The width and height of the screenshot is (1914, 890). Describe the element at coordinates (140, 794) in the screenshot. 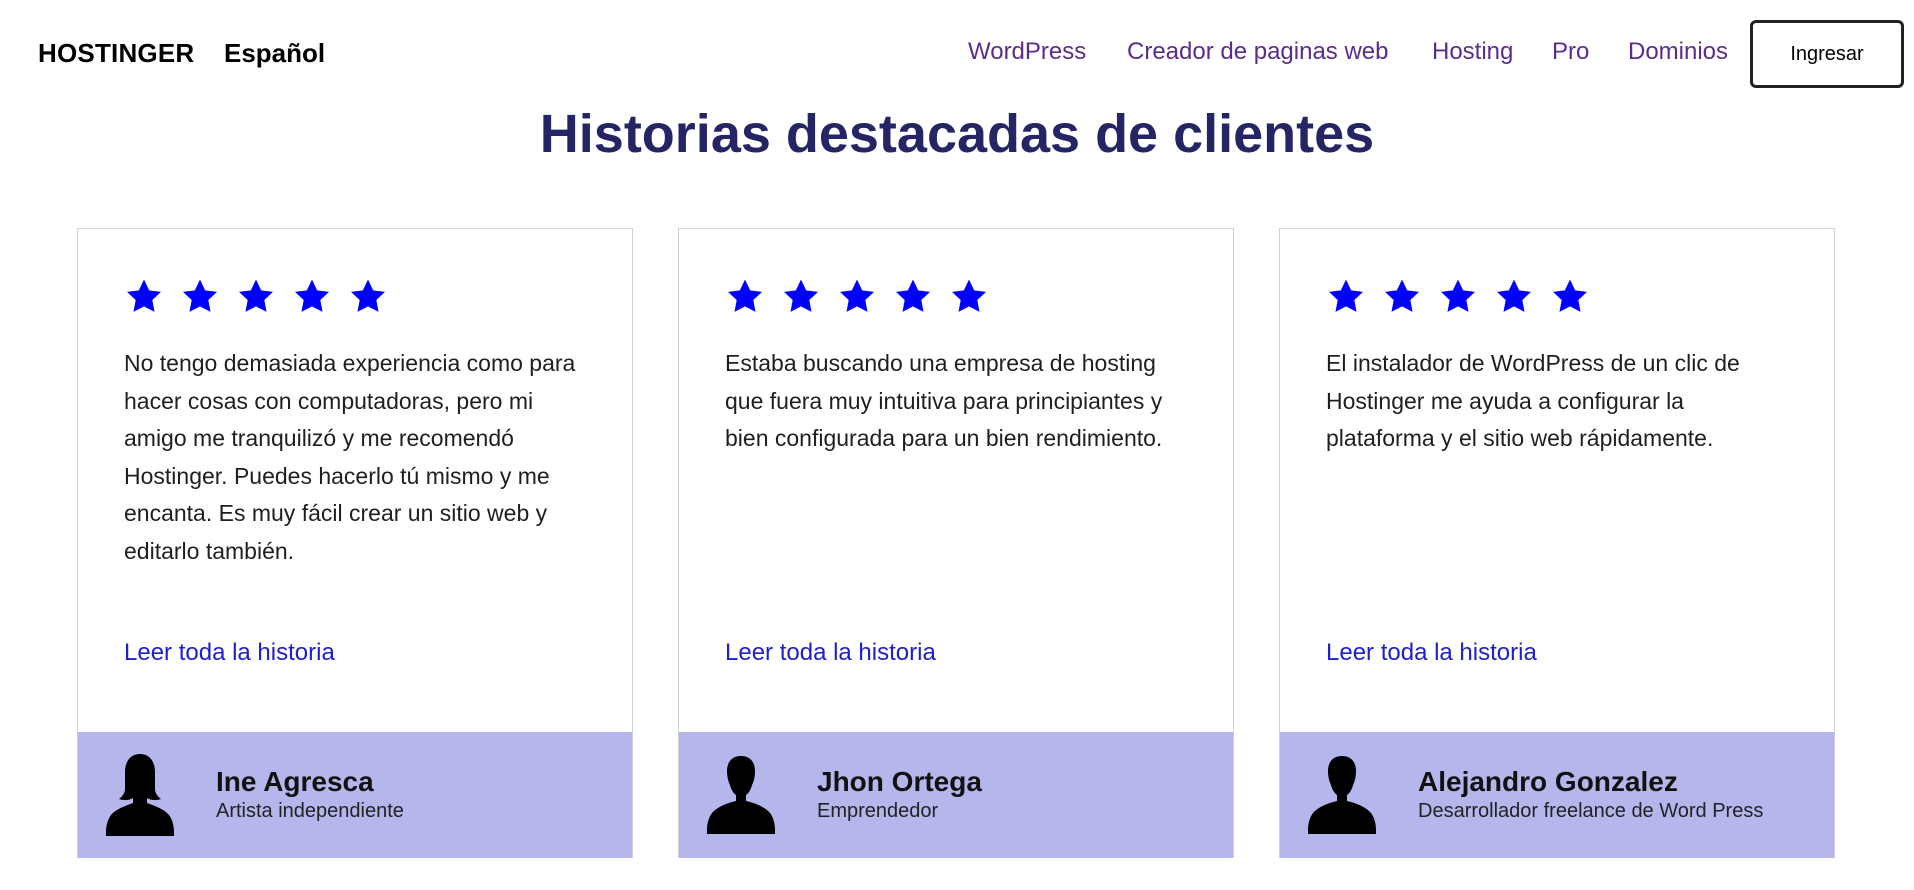

I see `female-silhouette-icon` at that location.